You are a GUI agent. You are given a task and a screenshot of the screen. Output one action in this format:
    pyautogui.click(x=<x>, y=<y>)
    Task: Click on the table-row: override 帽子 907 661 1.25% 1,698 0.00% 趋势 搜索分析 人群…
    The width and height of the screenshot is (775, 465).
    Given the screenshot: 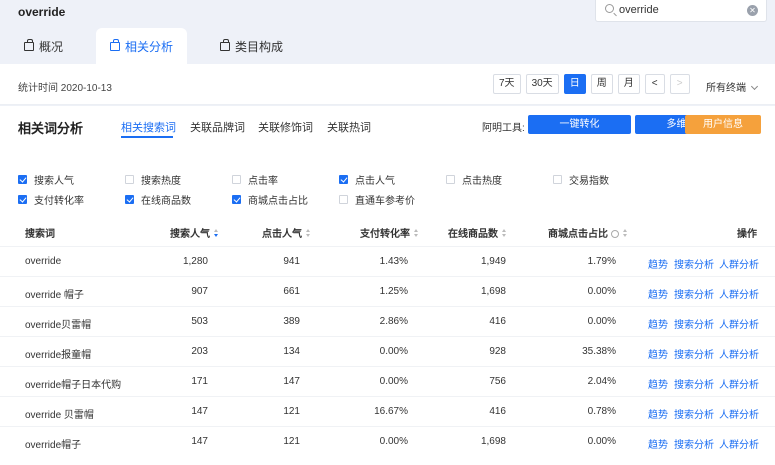 What is the action you would take?
    pyautogui.click(x=387, y=291)
    